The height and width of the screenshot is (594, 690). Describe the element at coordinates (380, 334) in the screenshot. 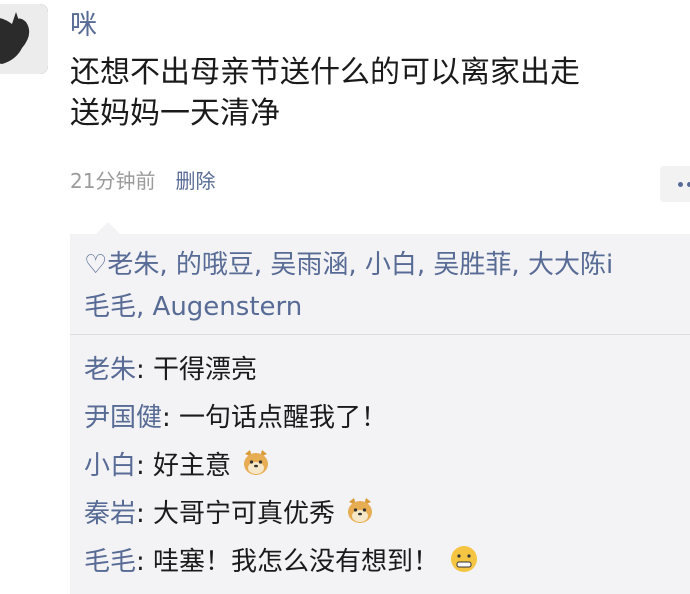

I see `divider` at that location.